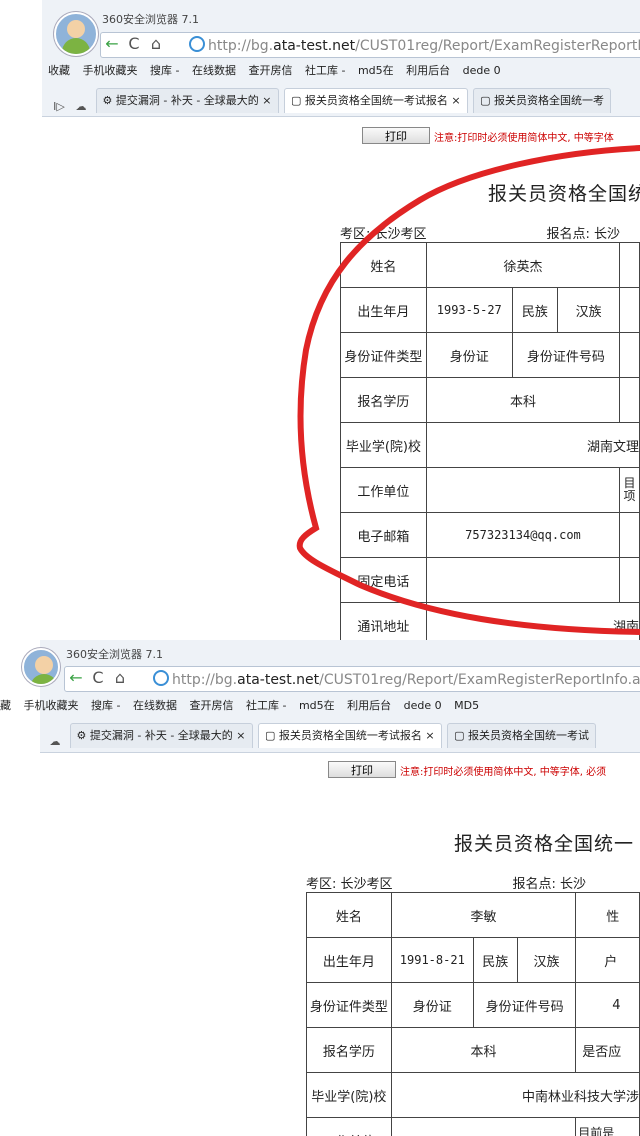 The height and width of the screenshot is (1136, 640). Describe the element at coordinates (5, 705) in the screenshot. I see `bookmark-item: 藏` at that location.